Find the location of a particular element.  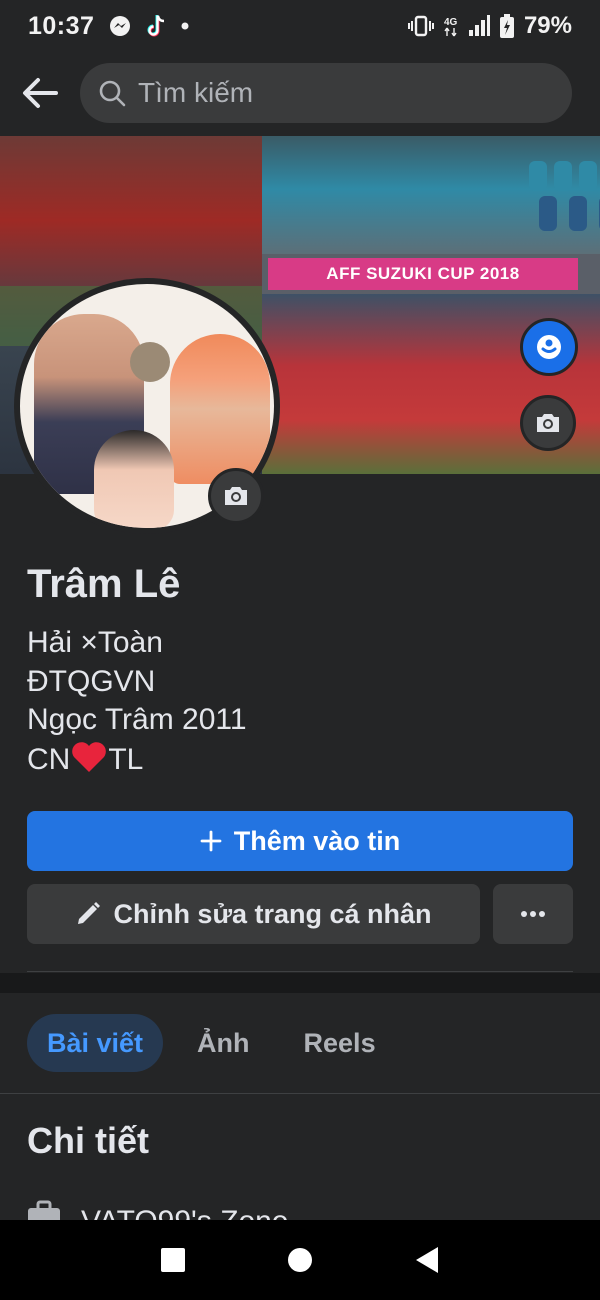

cover-players-top is located at coordinates (564, 196).